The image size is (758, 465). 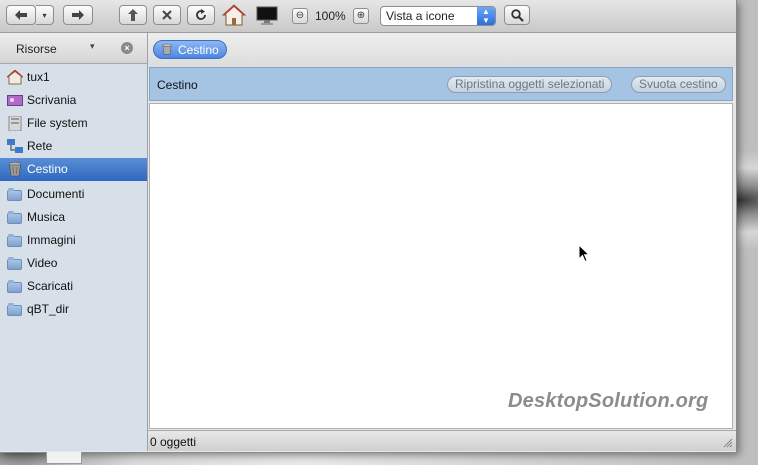 I want to click on sidebar-item-musica: Musica, so click(x=73, y=217).